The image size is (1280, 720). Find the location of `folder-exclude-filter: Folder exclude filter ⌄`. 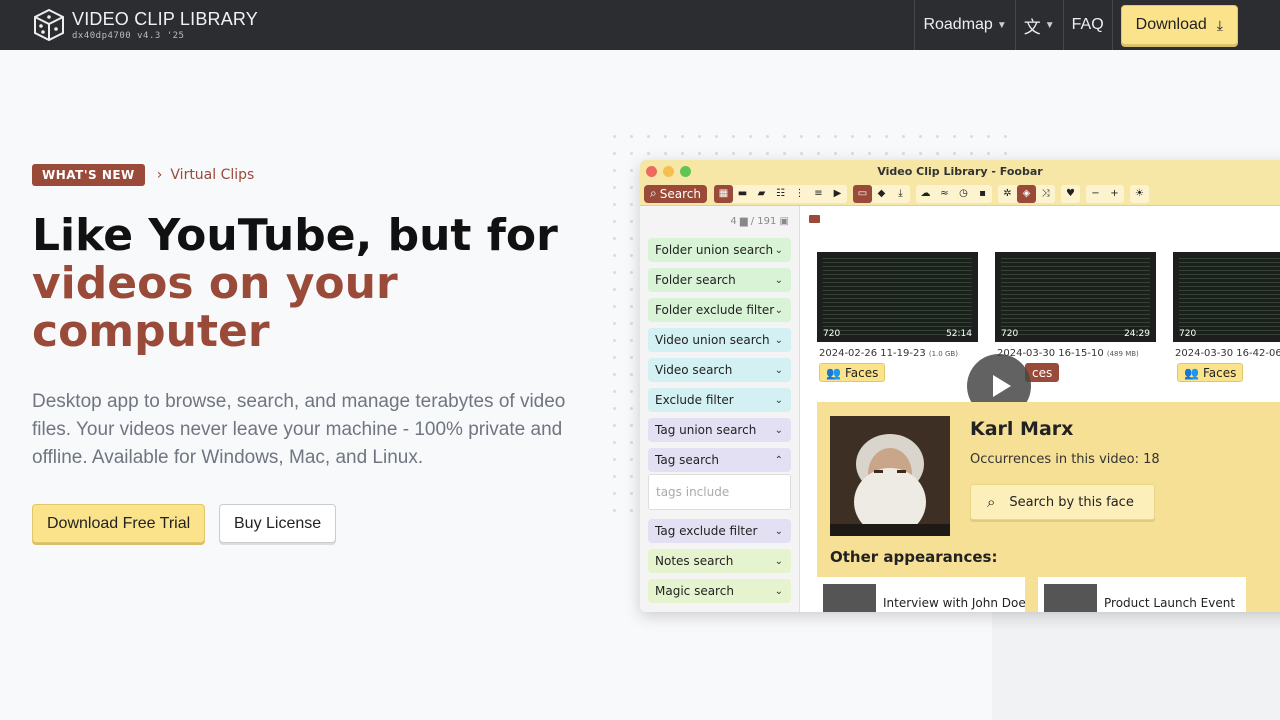

folder-exclude-filter: Folder exclude filter ⌄ is located at coordinates (719, 310).